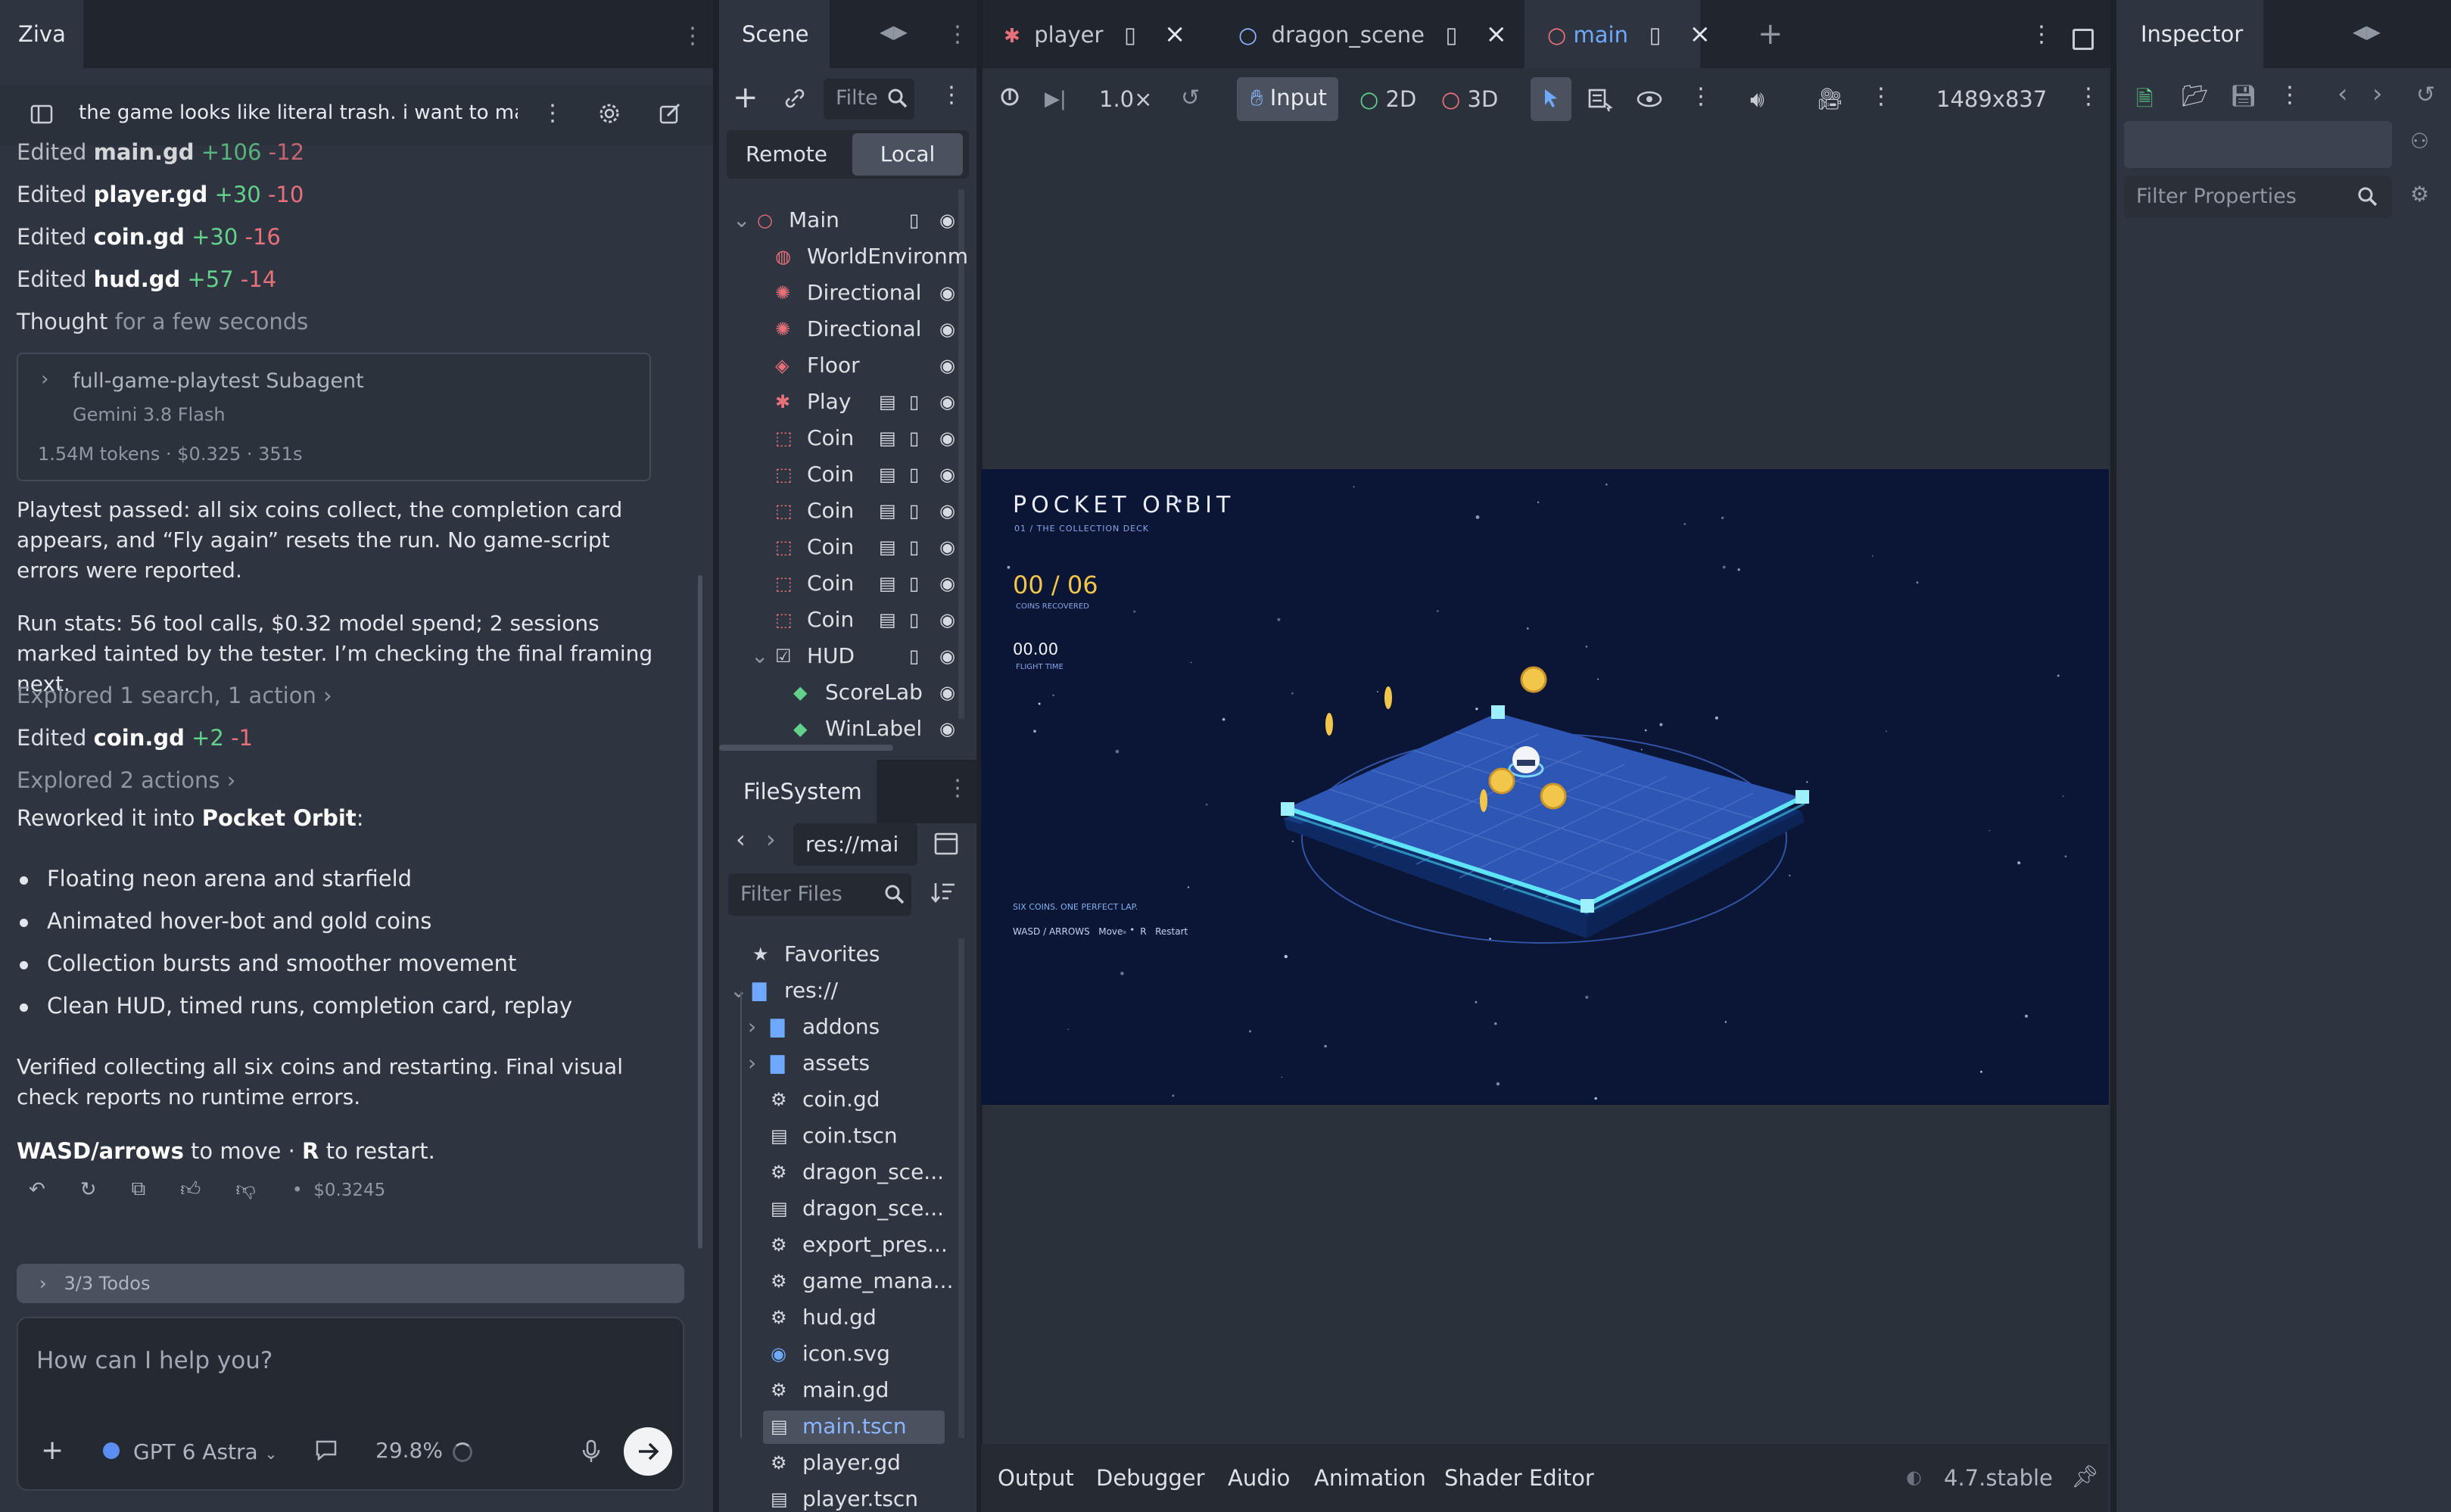 The height and width of the screenshot is (1512, 2451). Describe the element at coordinates (2243, 95) in the screenshot. I see `save-icon: 💾︎` at that location.